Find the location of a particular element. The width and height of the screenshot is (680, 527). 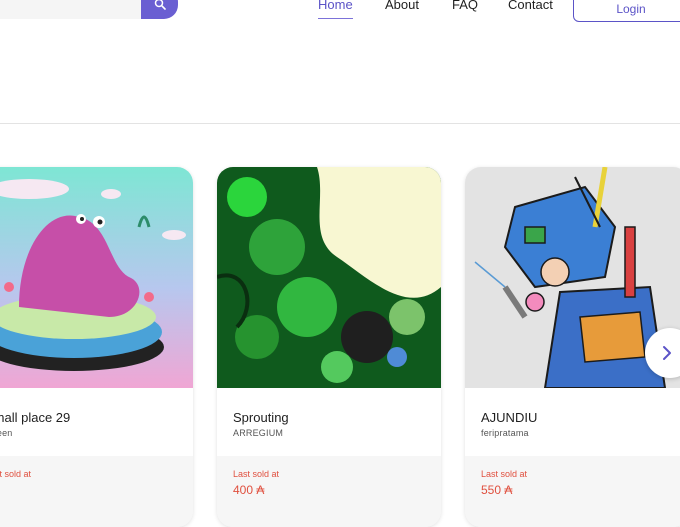

search-input is located at coordinates (71, 9).